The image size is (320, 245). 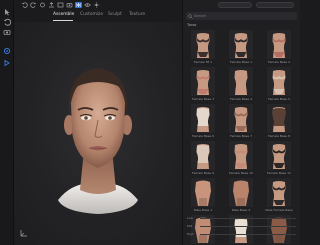 What do you see at coordinates (241, 99) in the screenshot?
I see `torso-item-label: Female Base 4` at bounding box center [241, 99].